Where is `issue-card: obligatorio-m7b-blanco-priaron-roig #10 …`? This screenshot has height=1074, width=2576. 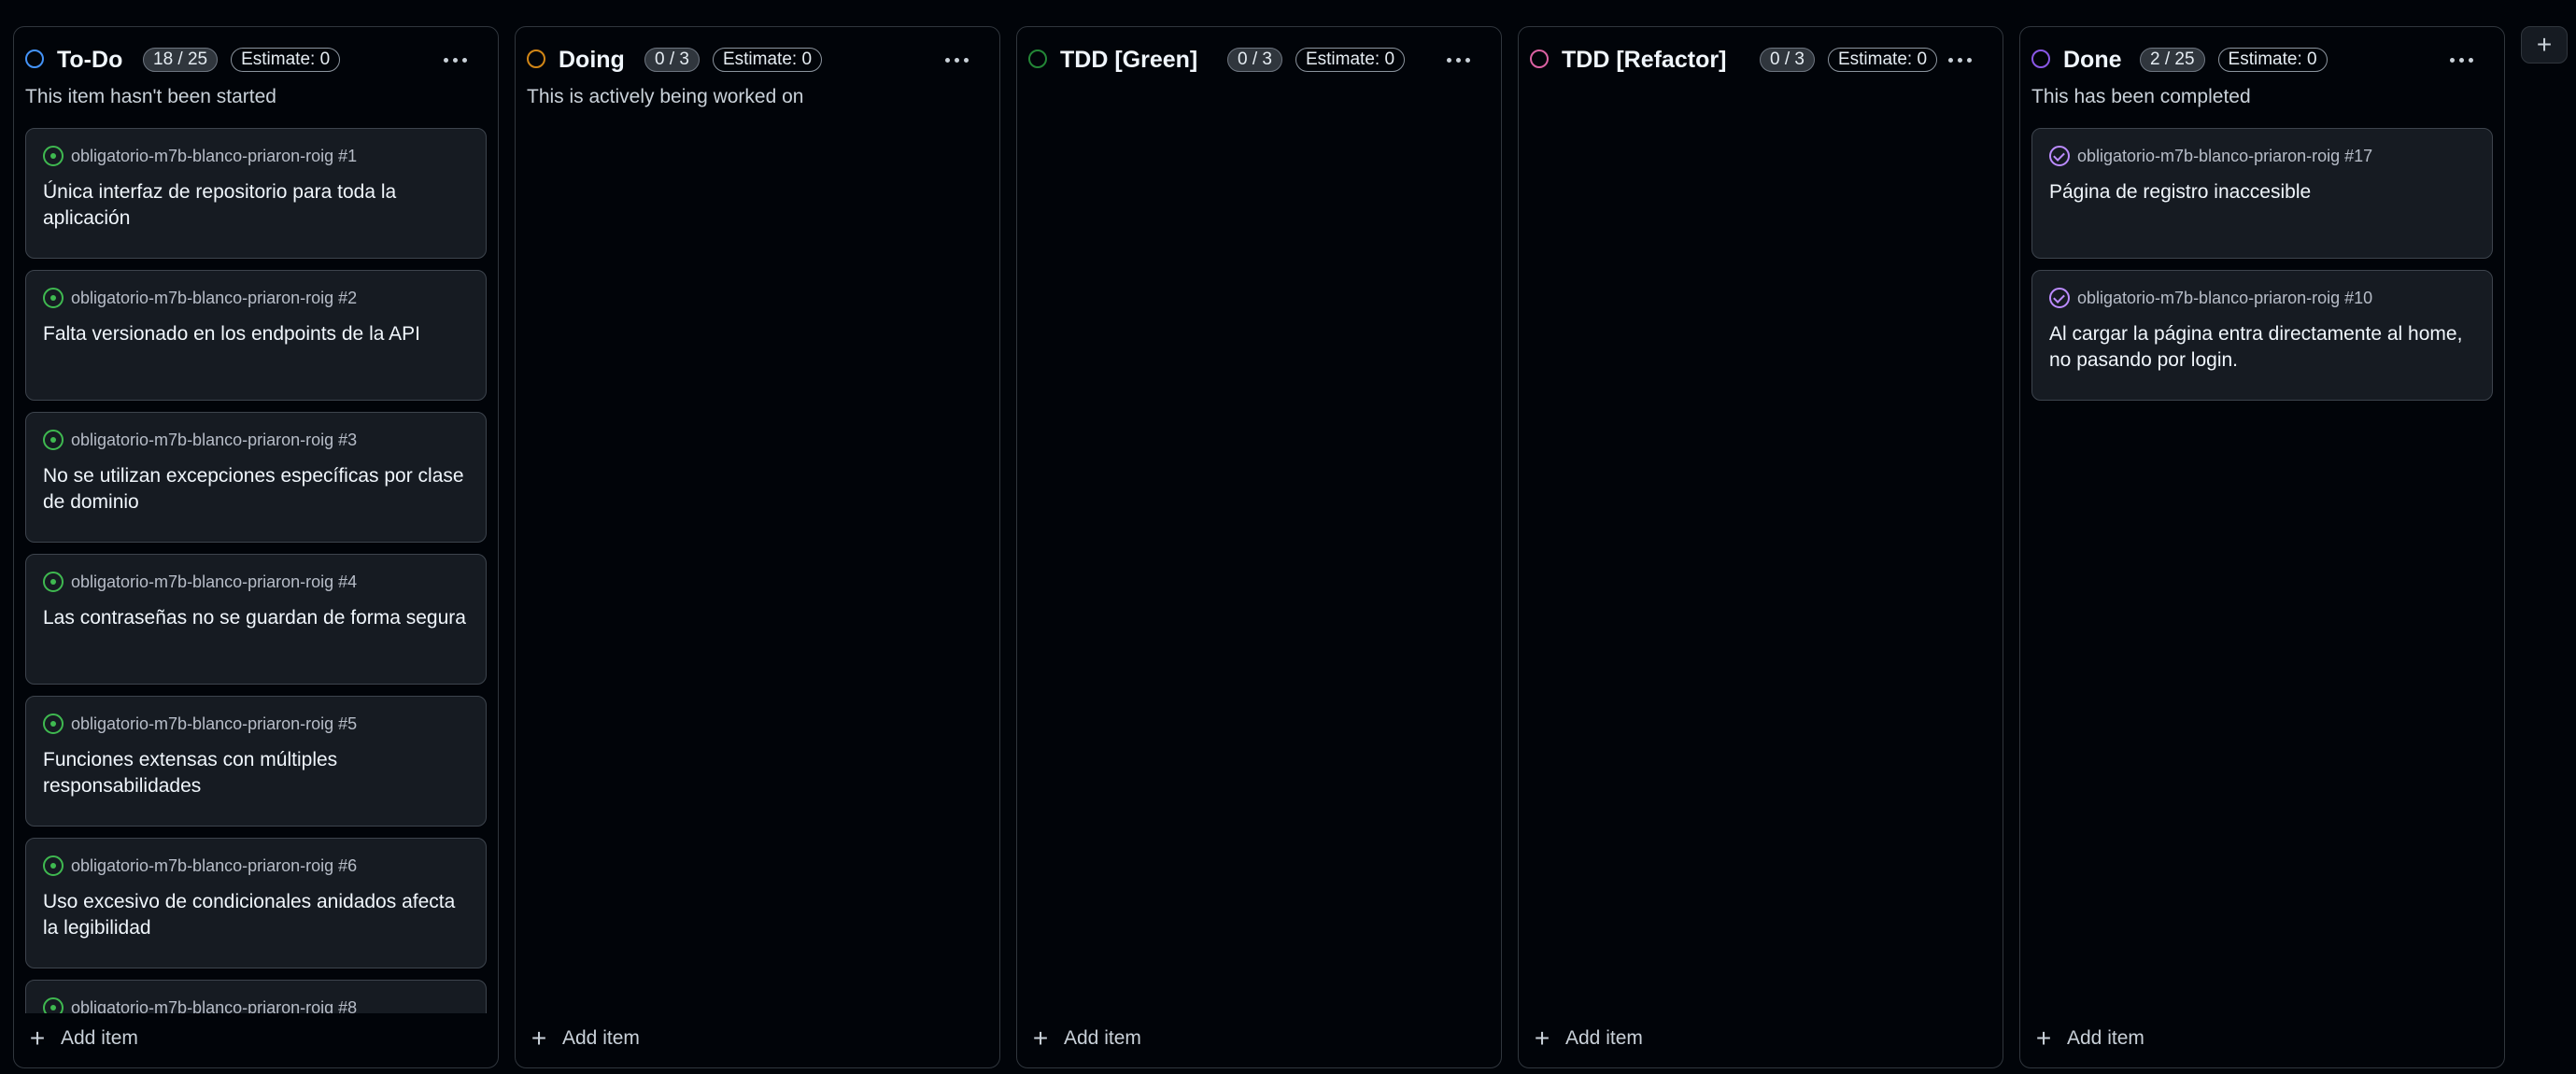
issue-card: obligatorio-m7b-blanco-priaron-roig #10 … is located at coordinates (2262, 335).